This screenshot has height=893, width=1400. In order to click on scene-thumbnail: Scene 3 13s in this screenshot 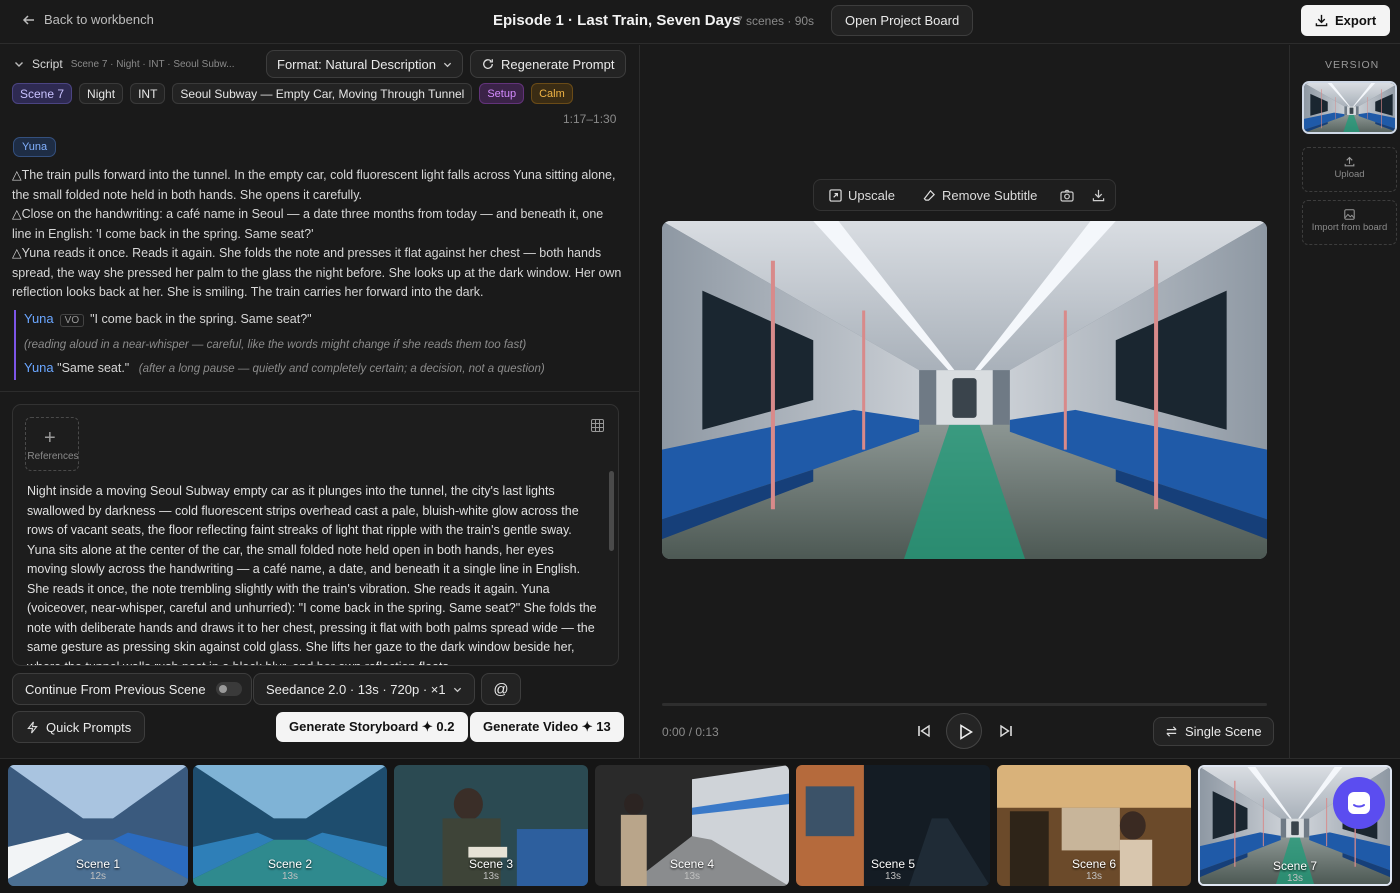, I will do `click(491, 825)`.